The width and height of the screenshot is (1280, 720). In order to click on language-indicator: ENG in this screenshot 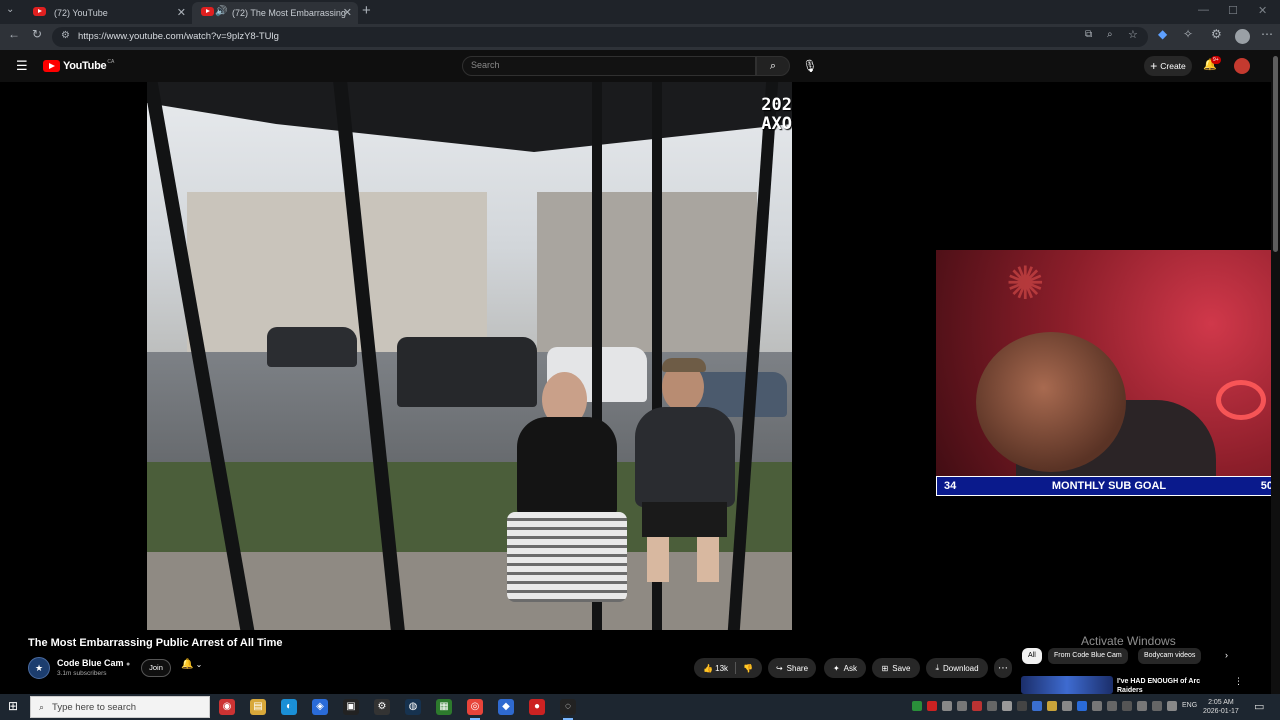, I will do `click(1189, 705)`.